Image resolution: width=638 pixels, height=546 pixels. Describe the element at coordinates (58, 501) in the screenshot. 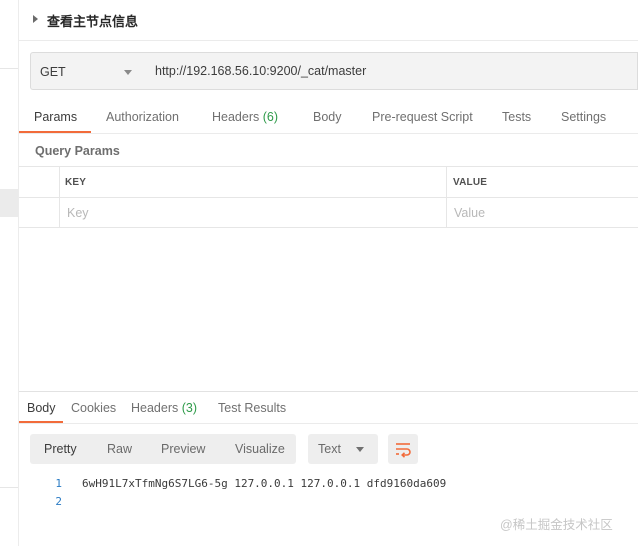

I see `line-number: 2` at that location.